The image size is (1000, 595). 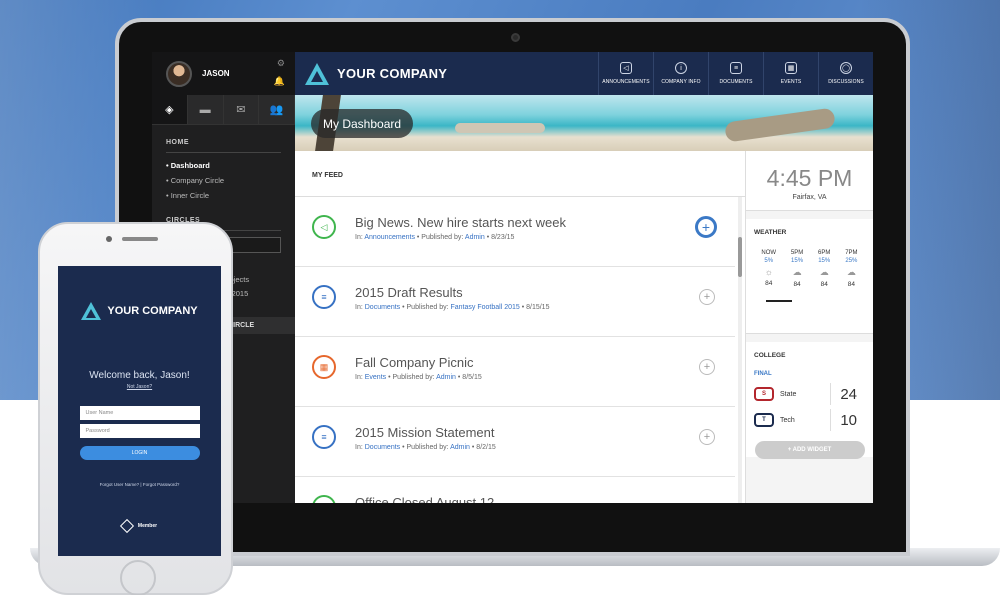 I want to click on gear-icon: ⚙, so click(x=281, y=63).